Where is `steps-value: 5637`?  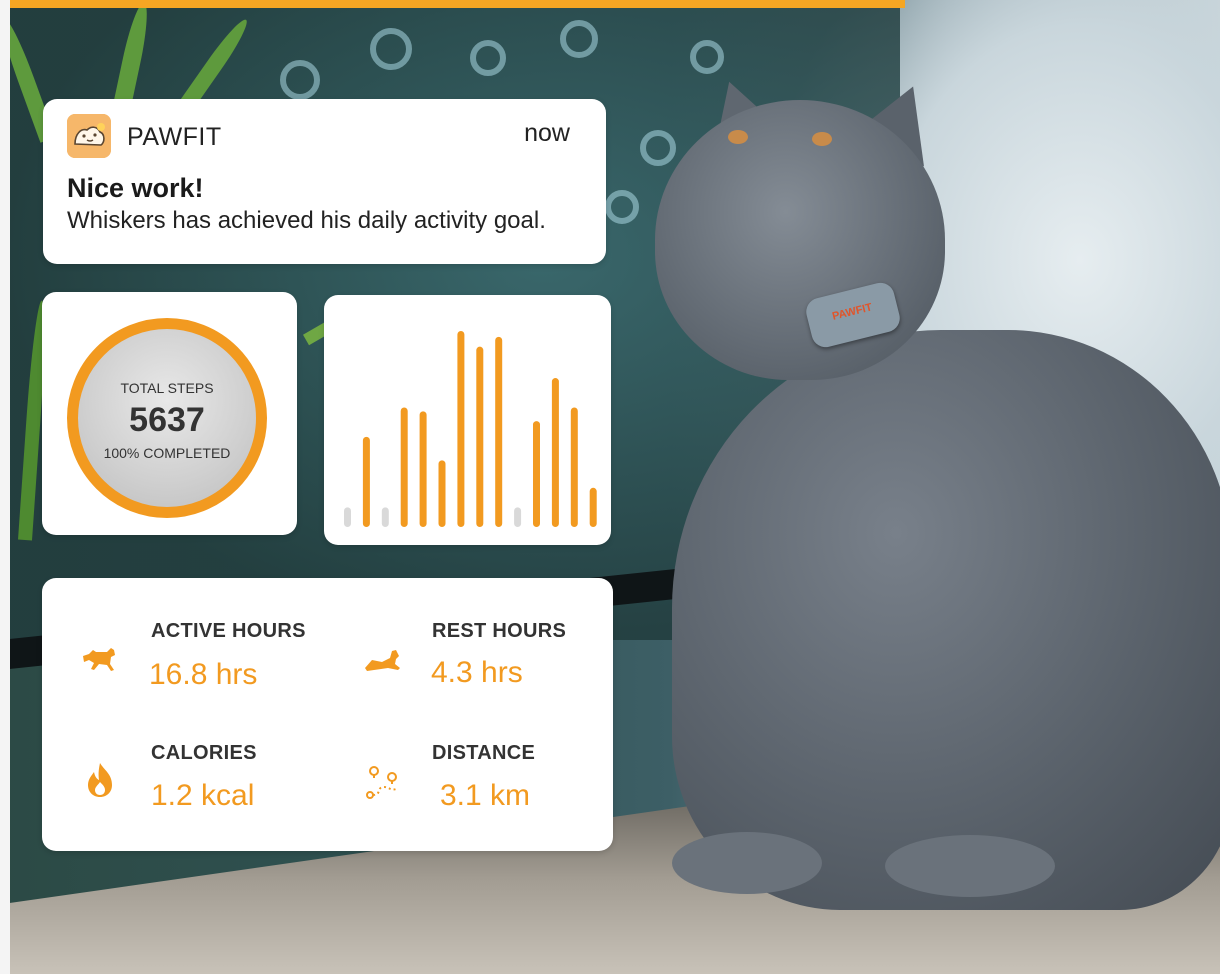 steps-value: 5637 is located at coordinates (167, 420).